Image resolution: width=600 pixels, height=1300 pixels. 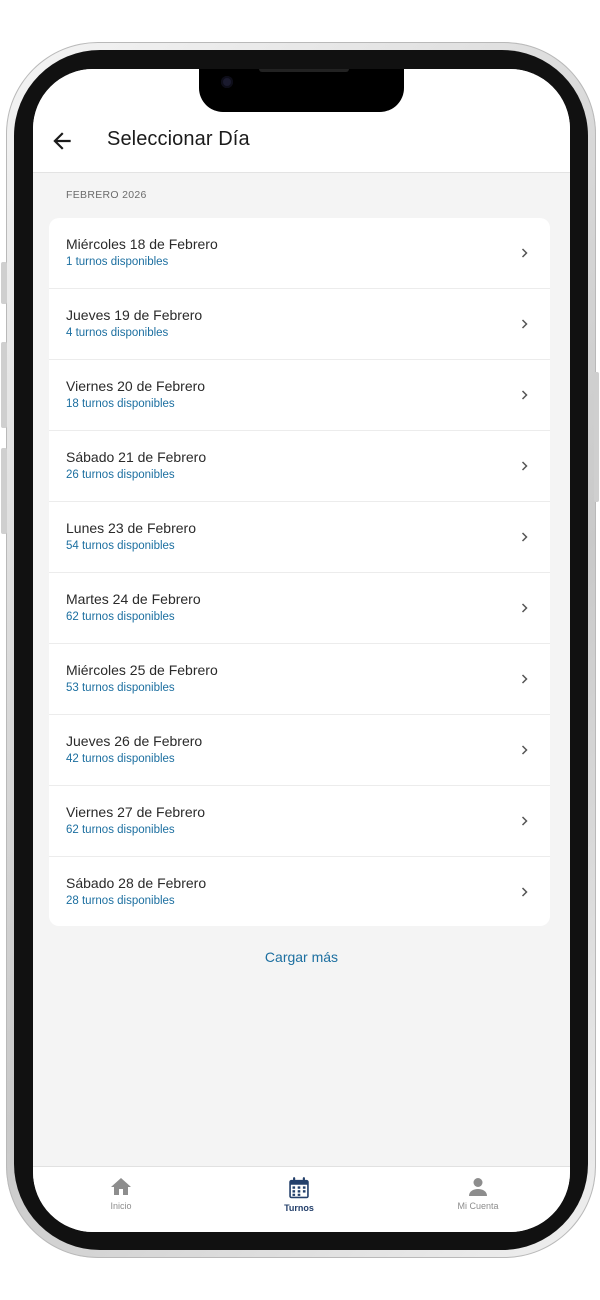 I want to click on nav-label: Mi Cuenta, so click(x=478, y=1206).